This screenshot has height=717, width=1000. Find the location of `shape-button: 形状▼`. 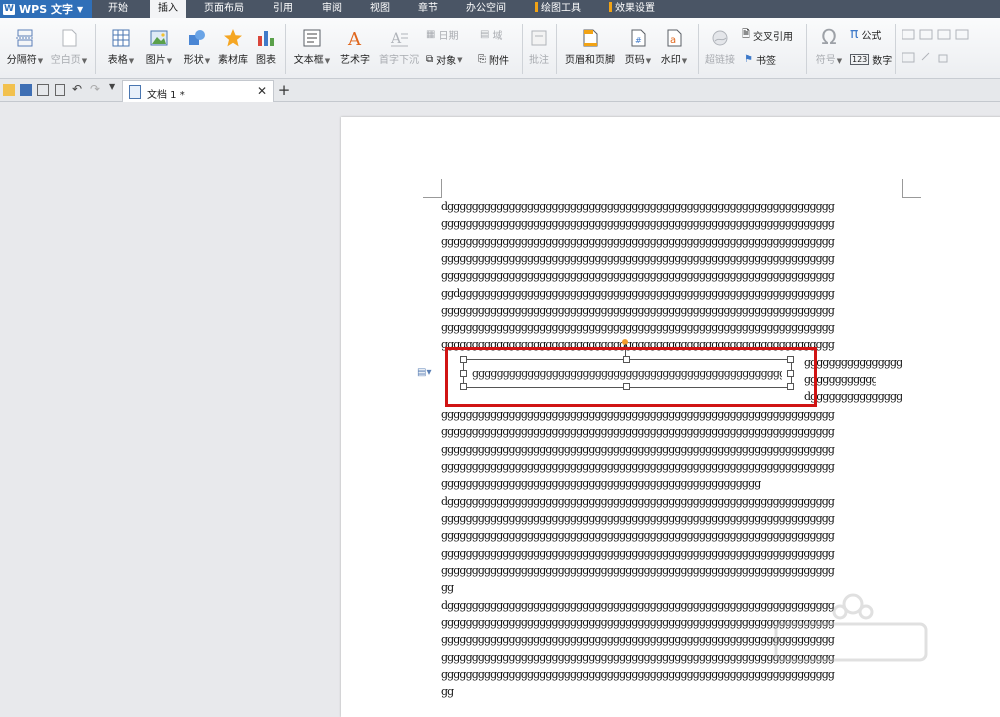

shape-button: 形状▼ is located at coordinates (197, 47).